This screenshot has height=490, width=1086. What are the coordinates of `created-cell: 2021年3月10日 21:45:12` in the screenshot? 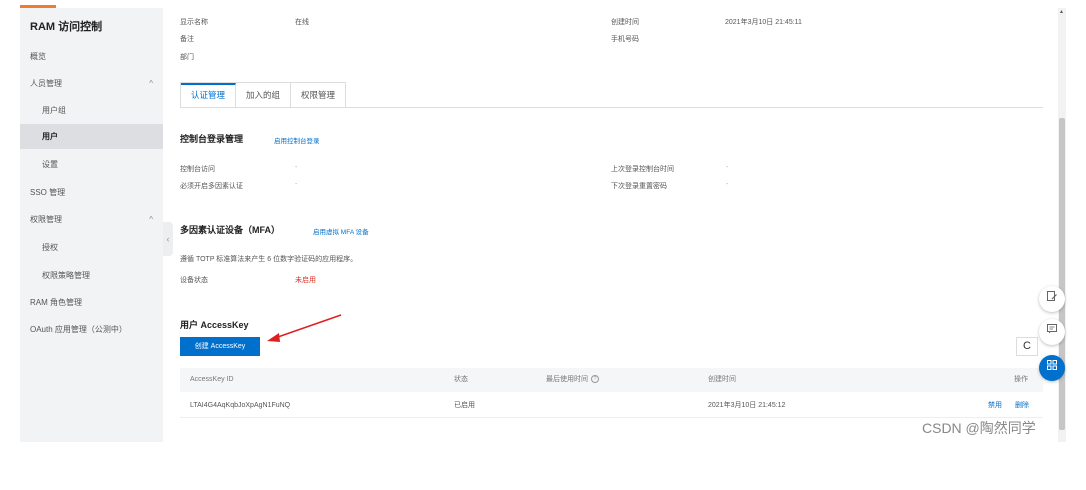 It's located at (747, 405).